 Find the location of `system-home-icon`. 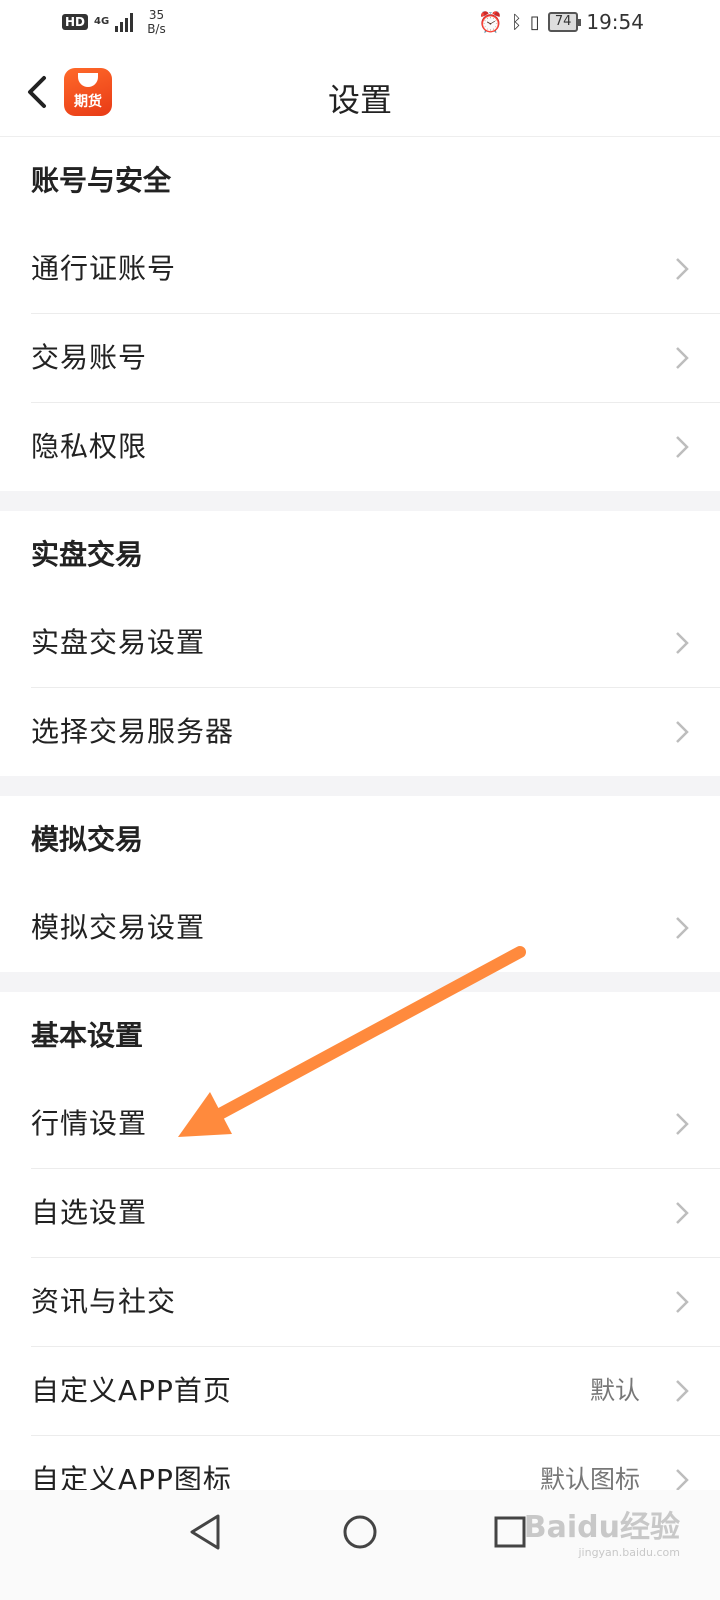

system-home-icon is located at coordinates (360, 1532).